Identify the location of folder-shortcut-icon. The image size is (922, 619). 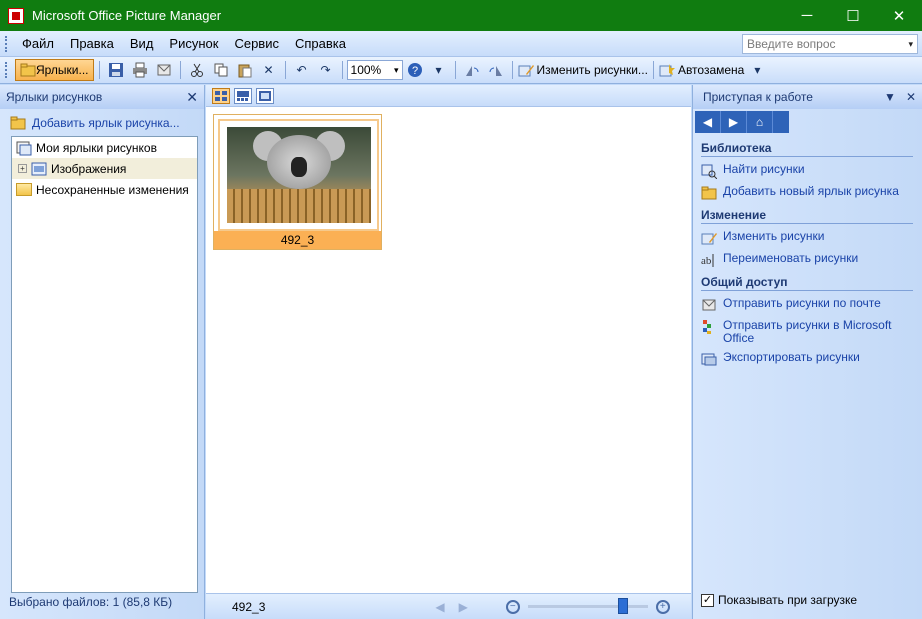
(28, 70).